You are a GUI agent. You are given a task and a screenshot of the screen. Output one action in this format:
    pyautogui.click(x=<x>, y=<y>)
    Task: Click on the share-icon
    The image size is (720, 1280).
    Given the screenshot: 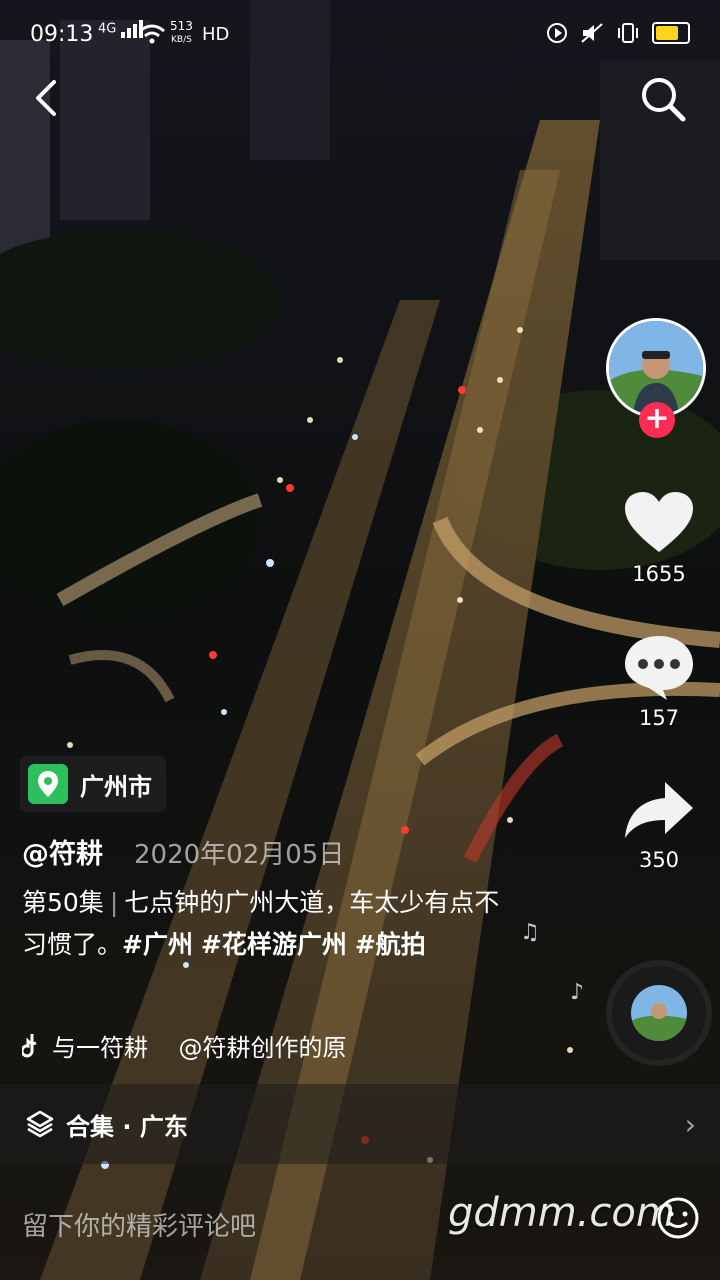 What is the action you would take?
    pyautogui.click(x=659, y=811)
    